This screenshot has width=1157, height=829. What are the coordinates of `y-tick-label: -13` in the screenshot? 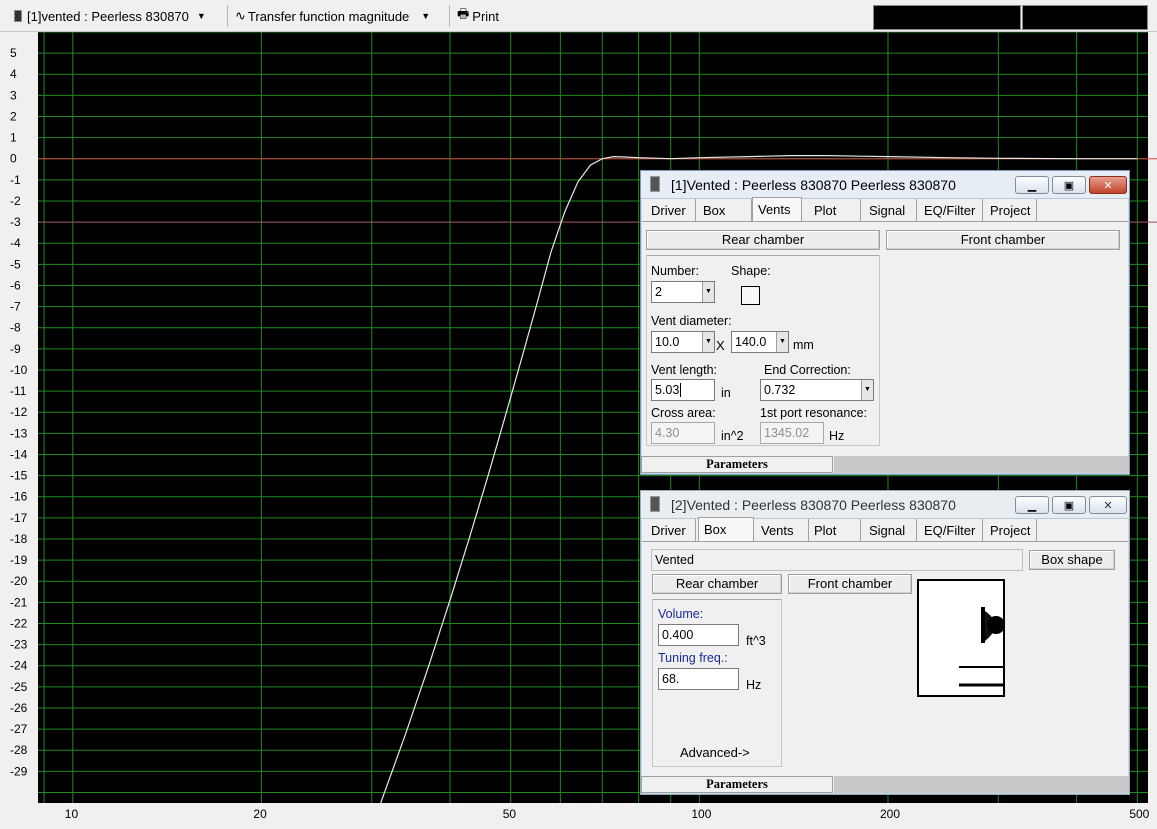 It's located at (19, 433).